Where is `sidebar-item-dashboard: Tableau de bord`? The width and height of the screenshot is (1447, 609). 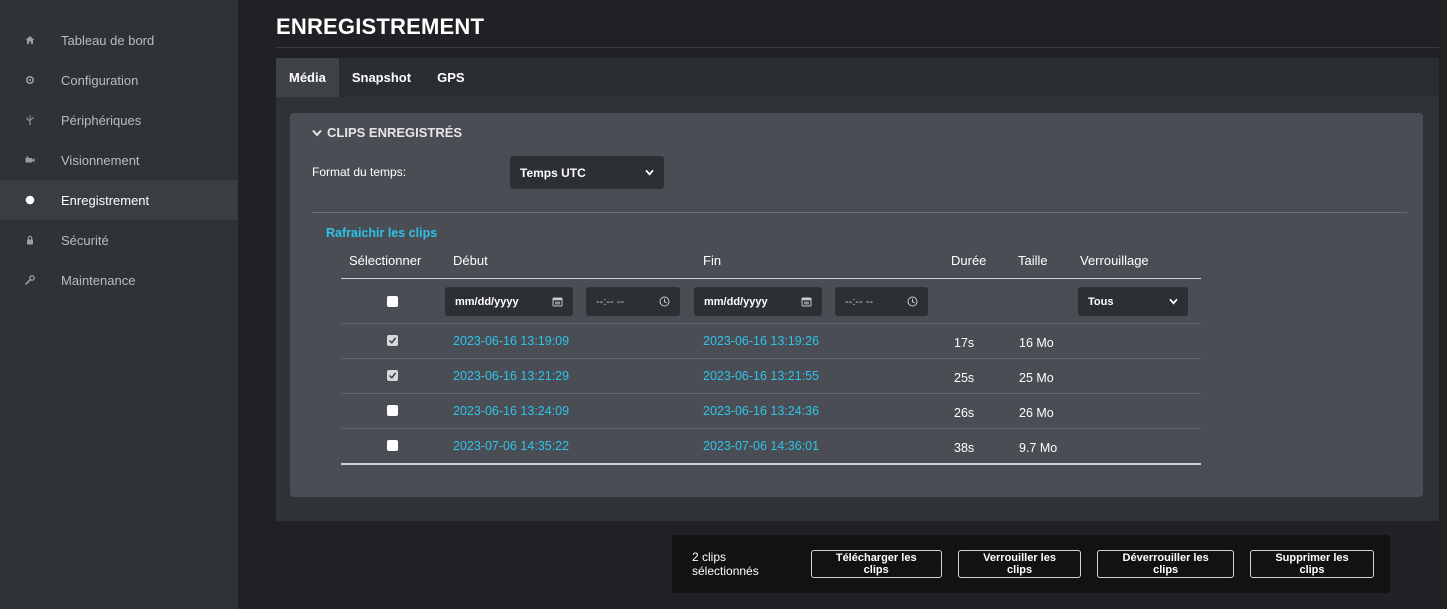
sidebar-item-dashboard: Tableau de bord is located at coordinates (119, 40).